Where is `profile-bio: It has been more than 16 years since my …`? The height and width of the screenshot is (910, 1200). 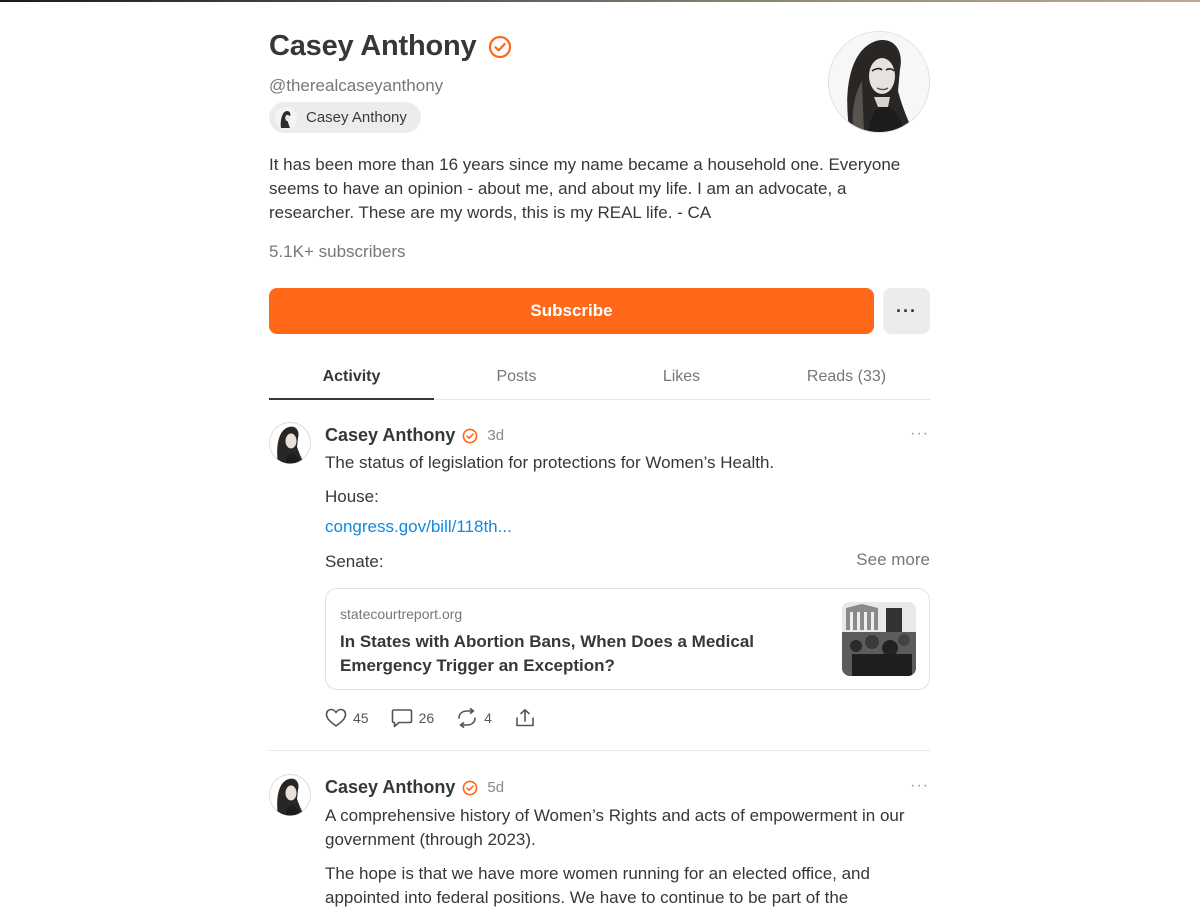
profile-bio: It has been more than 16 years since my … is located at coordinates (585, 188).